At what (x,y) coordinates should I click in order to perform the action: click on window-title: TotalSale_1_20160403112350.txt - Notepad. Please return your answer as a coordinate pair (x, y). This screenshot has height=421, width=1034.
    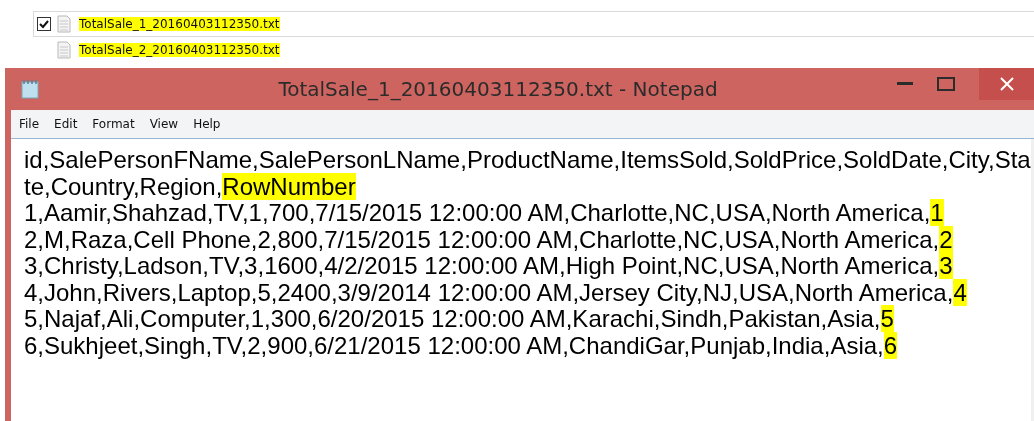
    Looking at the image, I should click on (498, 89).